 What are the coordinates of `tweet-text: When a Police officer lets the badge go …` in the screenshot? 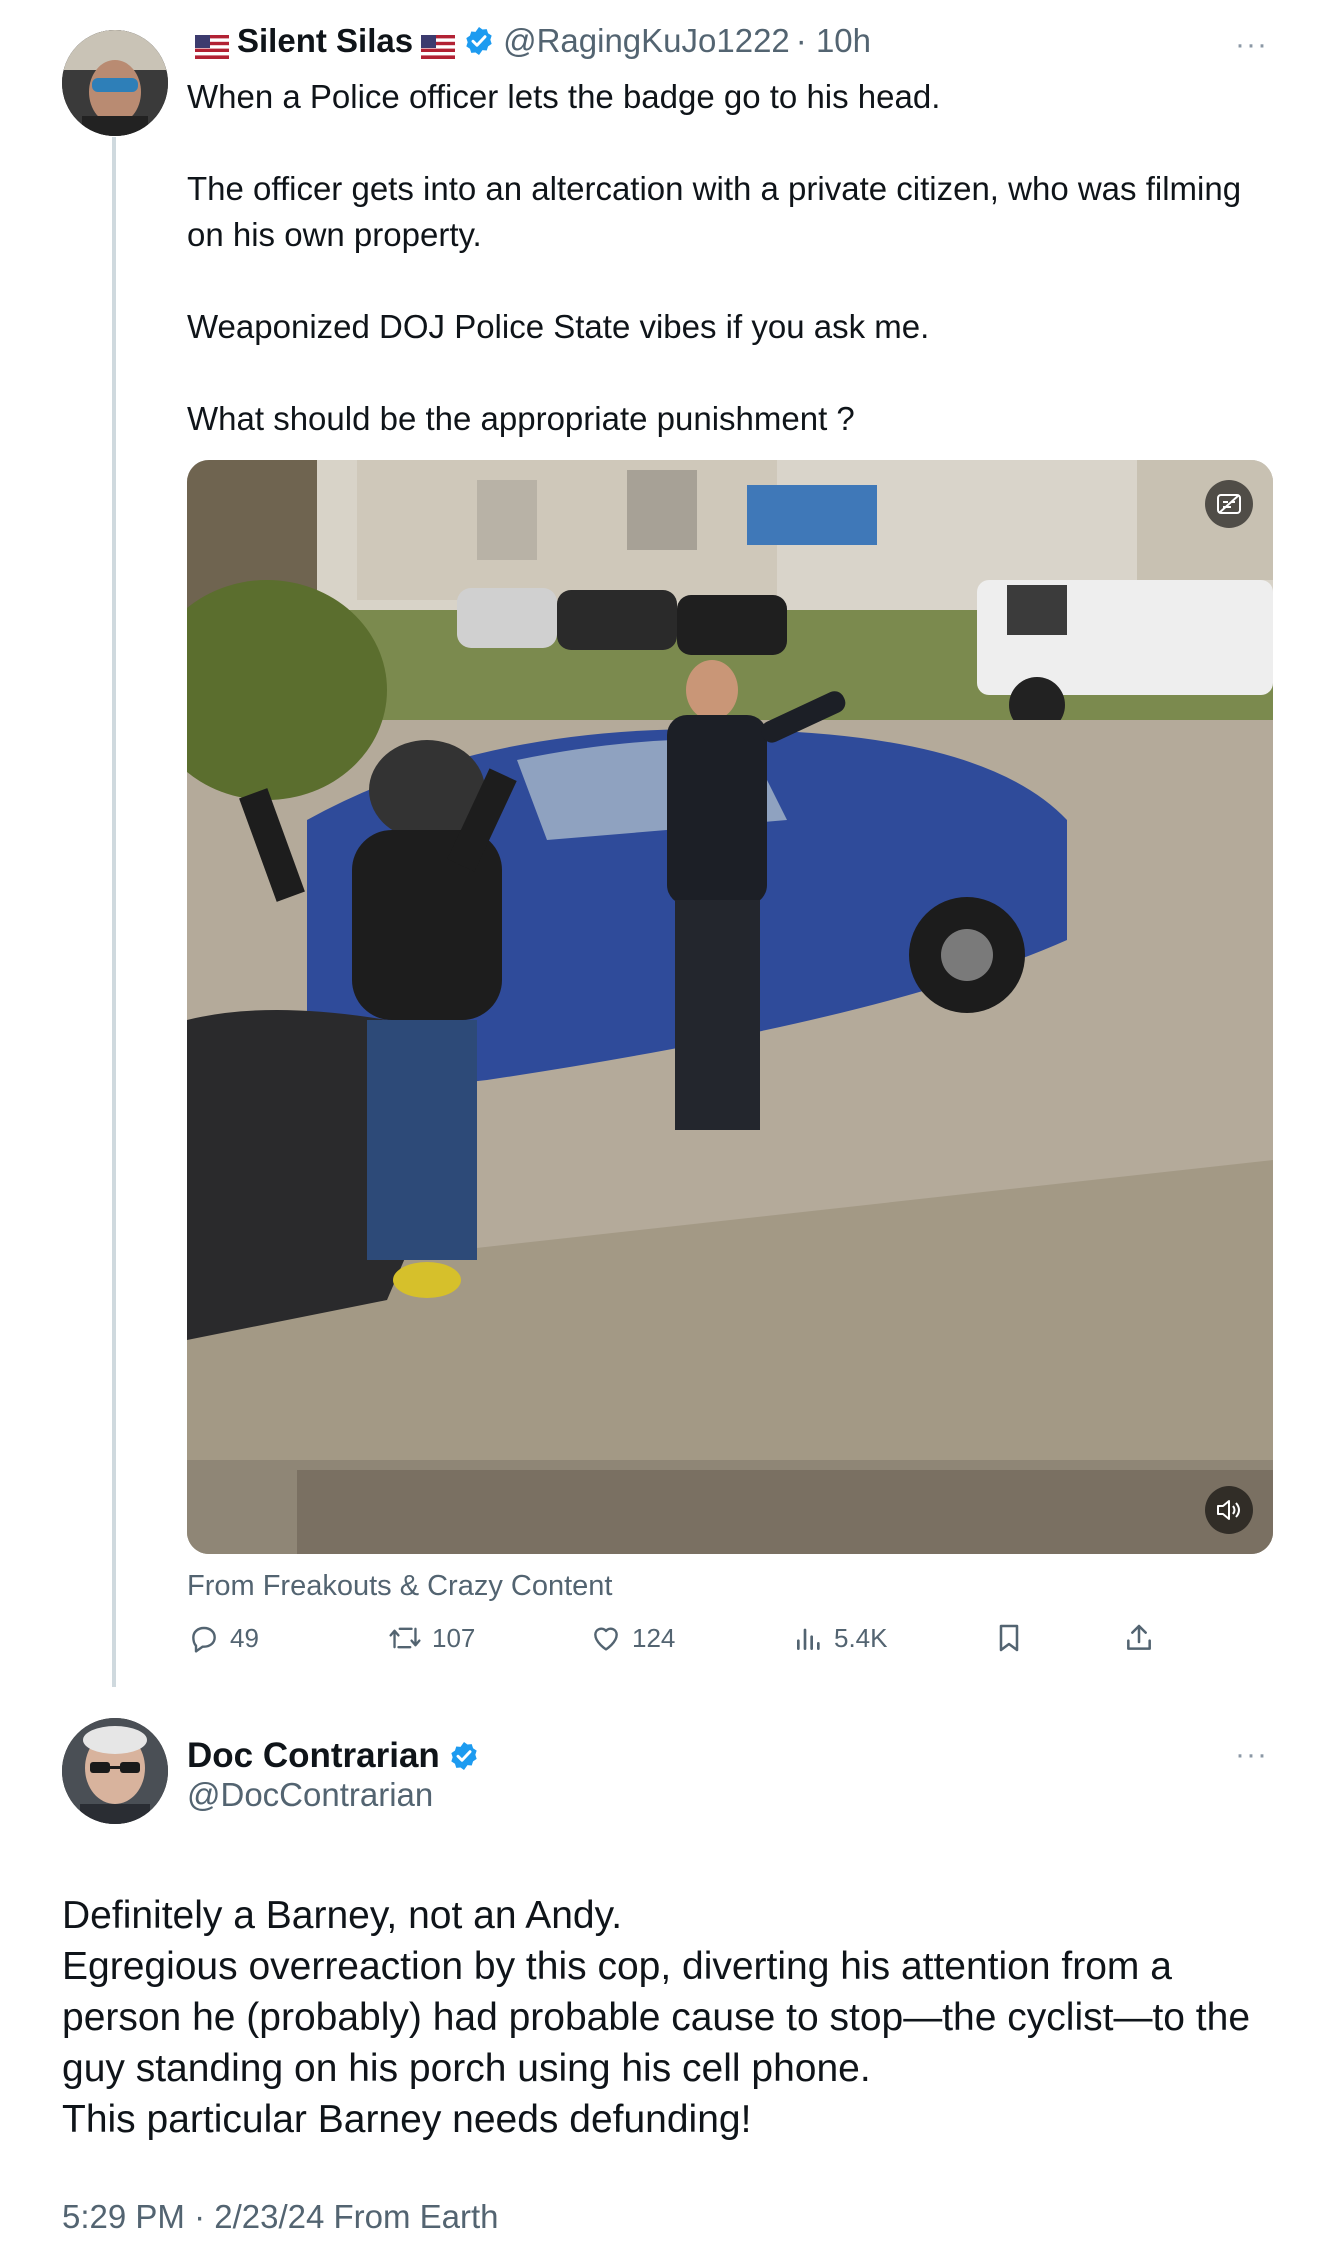 It's located at (714, 257).